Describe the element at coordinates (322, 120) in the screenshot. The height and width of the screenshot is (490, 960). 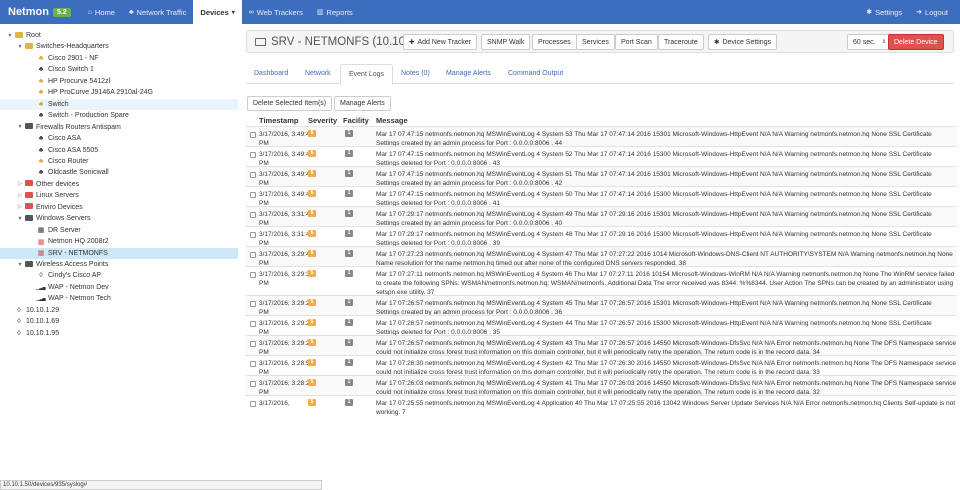
I see `column-severity: Severity` at that location.